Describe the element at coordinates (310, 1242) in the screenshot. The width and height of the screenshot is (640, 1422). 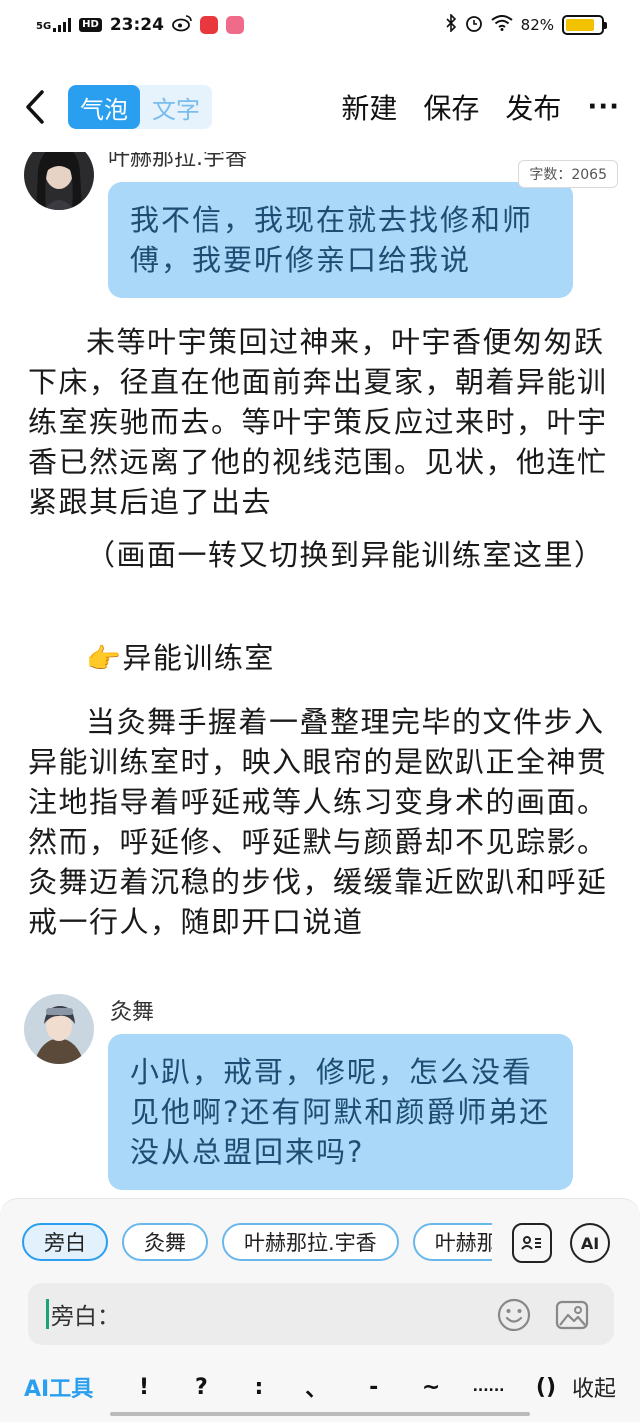
I see `role-chip: 叶赫那拉.宇香` at that location.